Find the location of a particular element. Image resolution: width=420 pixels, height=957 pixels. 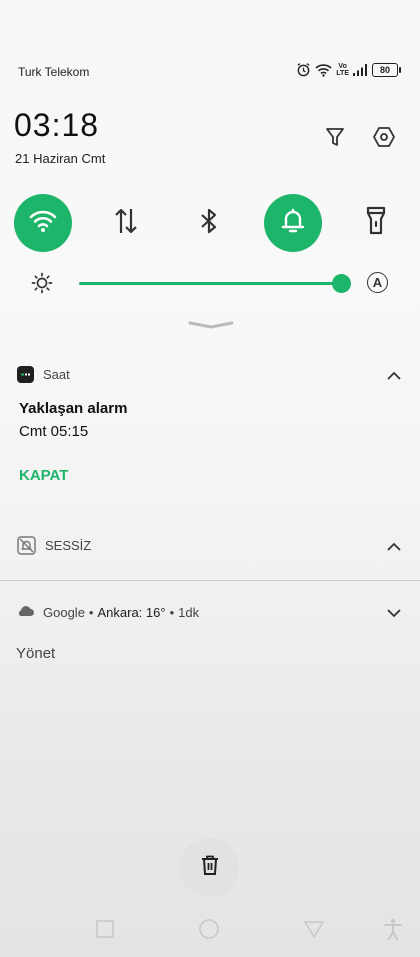

clock-date: 21 Haziran Cmt is located at coordinates (60, 158).